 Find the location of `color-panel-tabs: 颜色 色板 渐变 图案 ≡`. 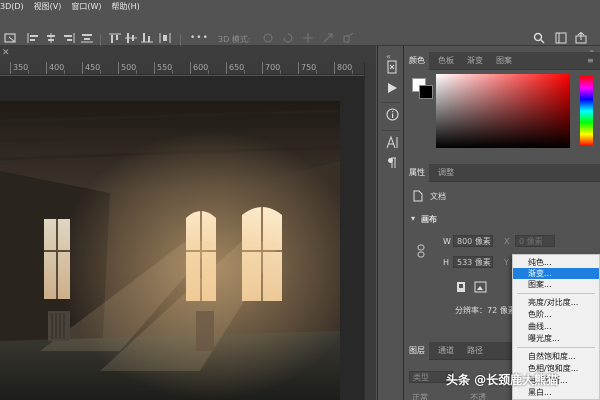

color-panel-tabs: 颜色 色板 渐变 图案 ≡ is located at coordinates (502, 61).